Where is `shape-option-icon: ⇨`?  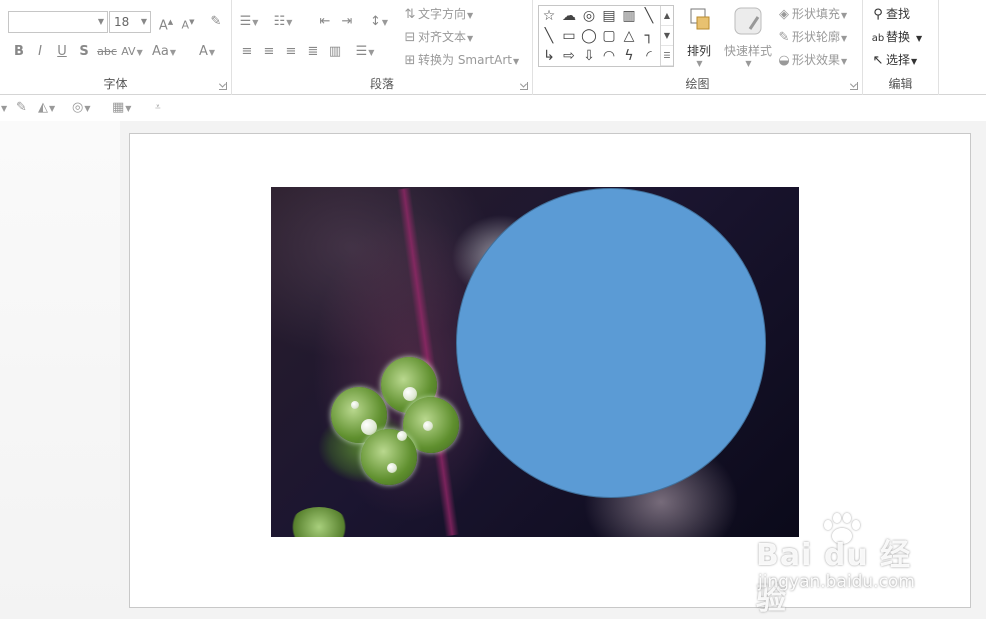 shape-option-icon: ⇨ is located at coordinates (569, 56).